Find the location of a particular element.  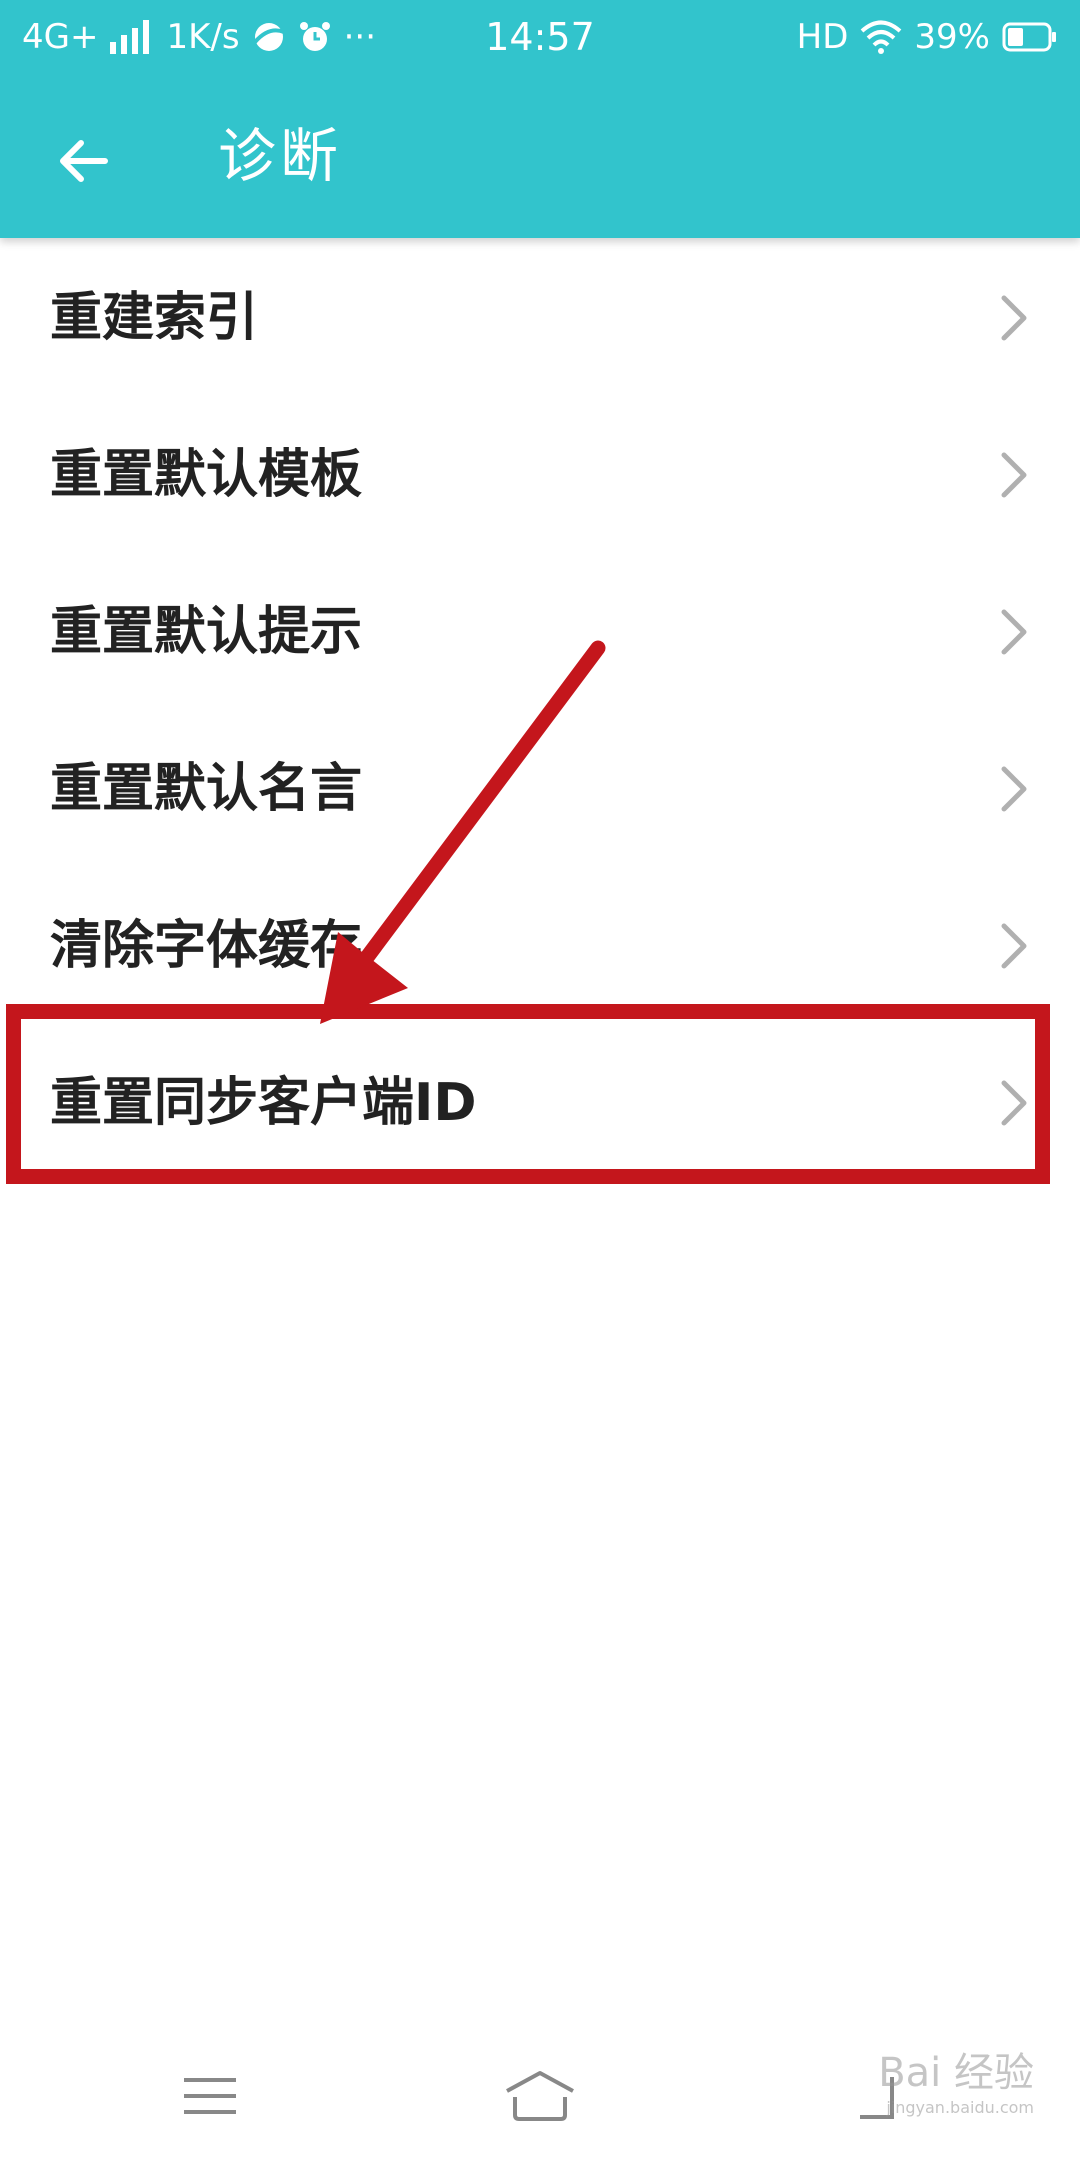

home-button is located at coordinates (540, 2096).